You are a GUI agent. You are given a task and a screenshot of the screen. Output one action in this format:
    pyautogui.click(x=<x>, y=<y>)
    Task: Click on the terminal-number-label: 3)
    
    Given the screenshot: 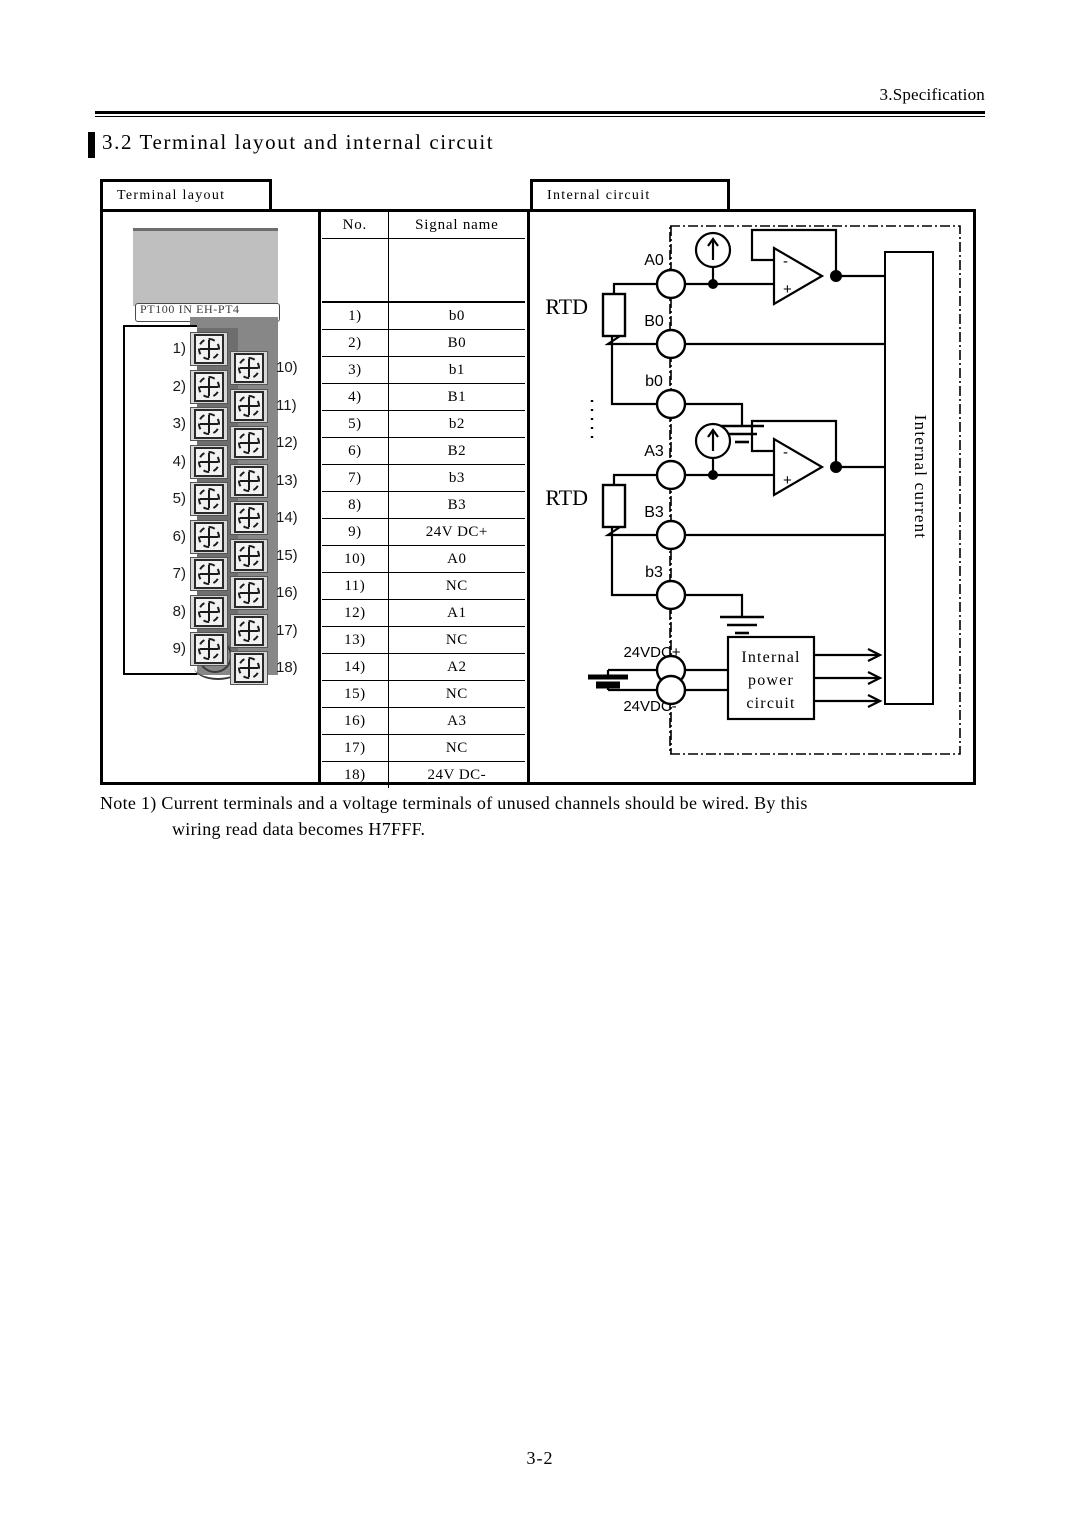 What is the action you would take?
    pyautogui.click(x=179, y=423)
    